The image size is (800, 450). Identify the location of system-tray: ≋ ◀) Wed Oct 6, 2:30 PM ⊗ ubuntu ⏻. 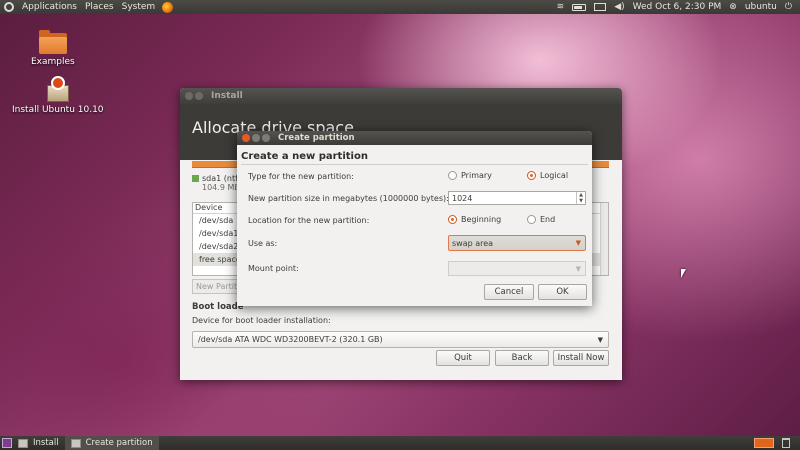
(678, 7).